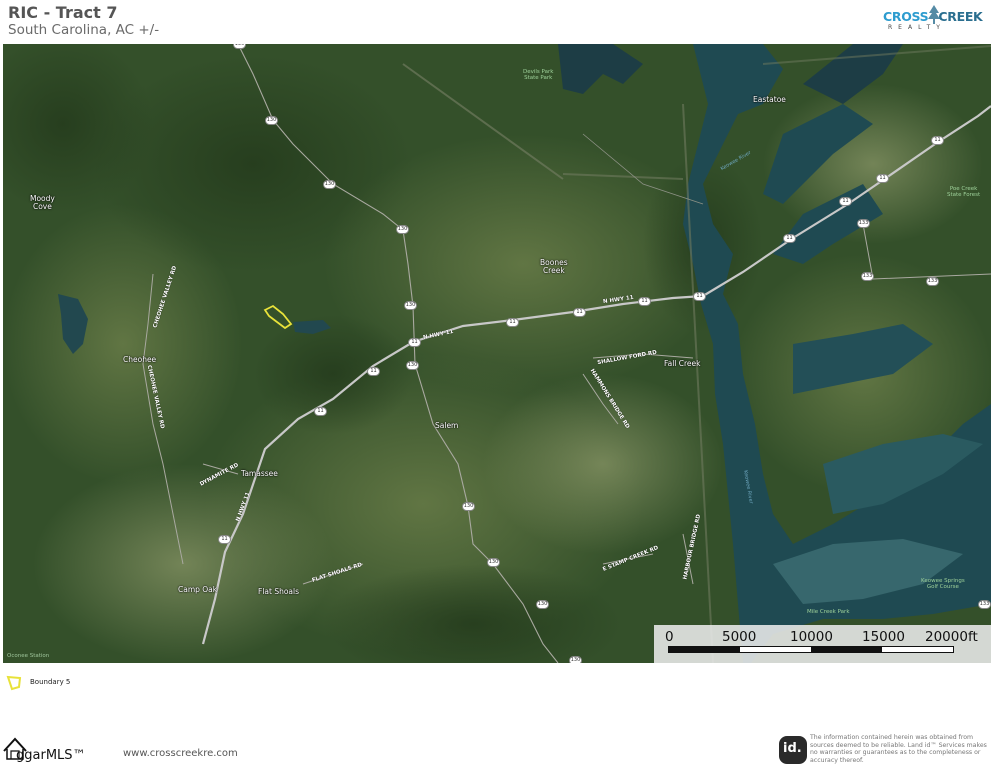  What do you see at coordinates (933, 16) in the screenshot?
I see `logo-wordmark: CROSS CREEK` at bounding box center [933, 16].